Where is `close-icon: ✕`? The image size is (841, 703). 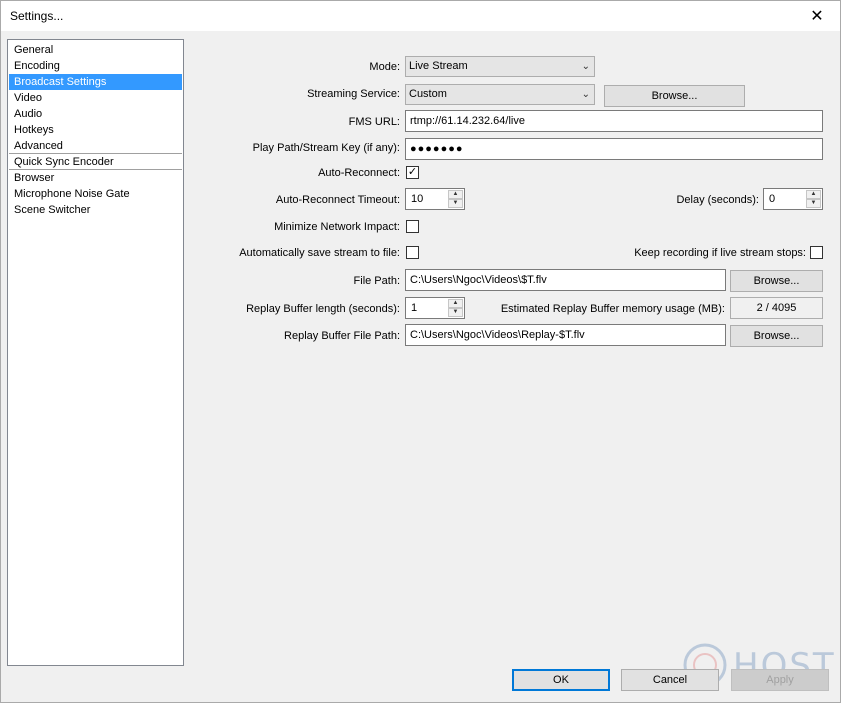 close-icon: ✕ is located at coordinates (817, 16).